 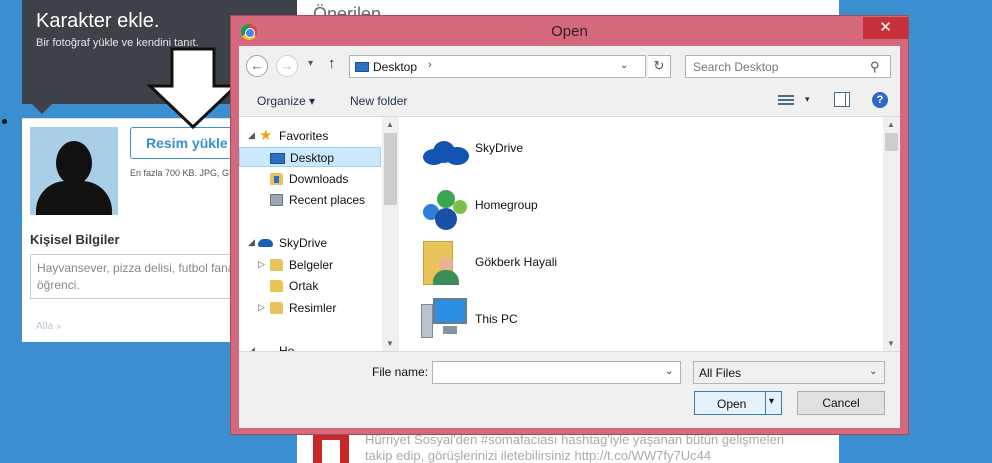 I want to click on help-icon: ?, so click(x=880, y=100).